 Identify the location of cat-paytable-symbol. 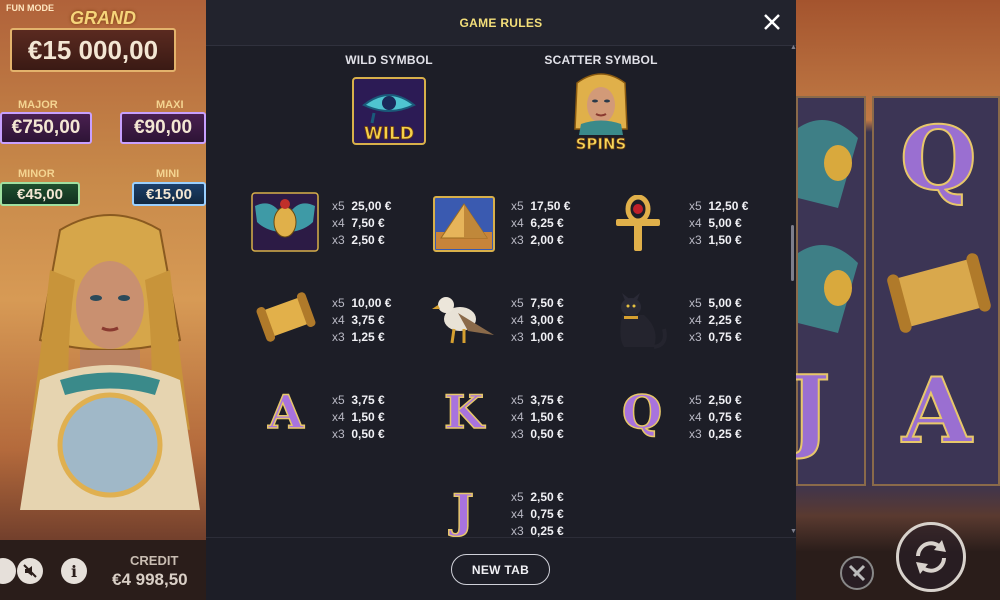
(643, 321).